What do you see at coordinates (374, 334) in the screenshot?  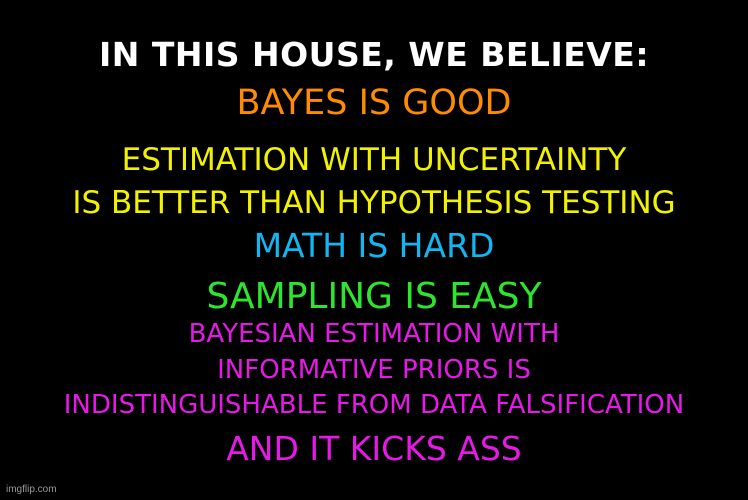 I see `belief-priors-line-1: BAYESIAN ESTIMATION WITH` at bounding box center [374, 334].